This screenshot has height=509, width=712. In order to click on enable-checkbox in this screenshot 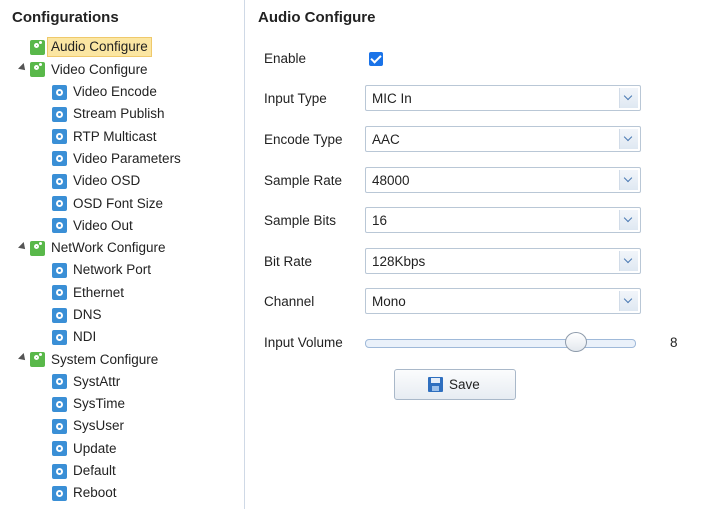, I will do `click(376, 59)`.